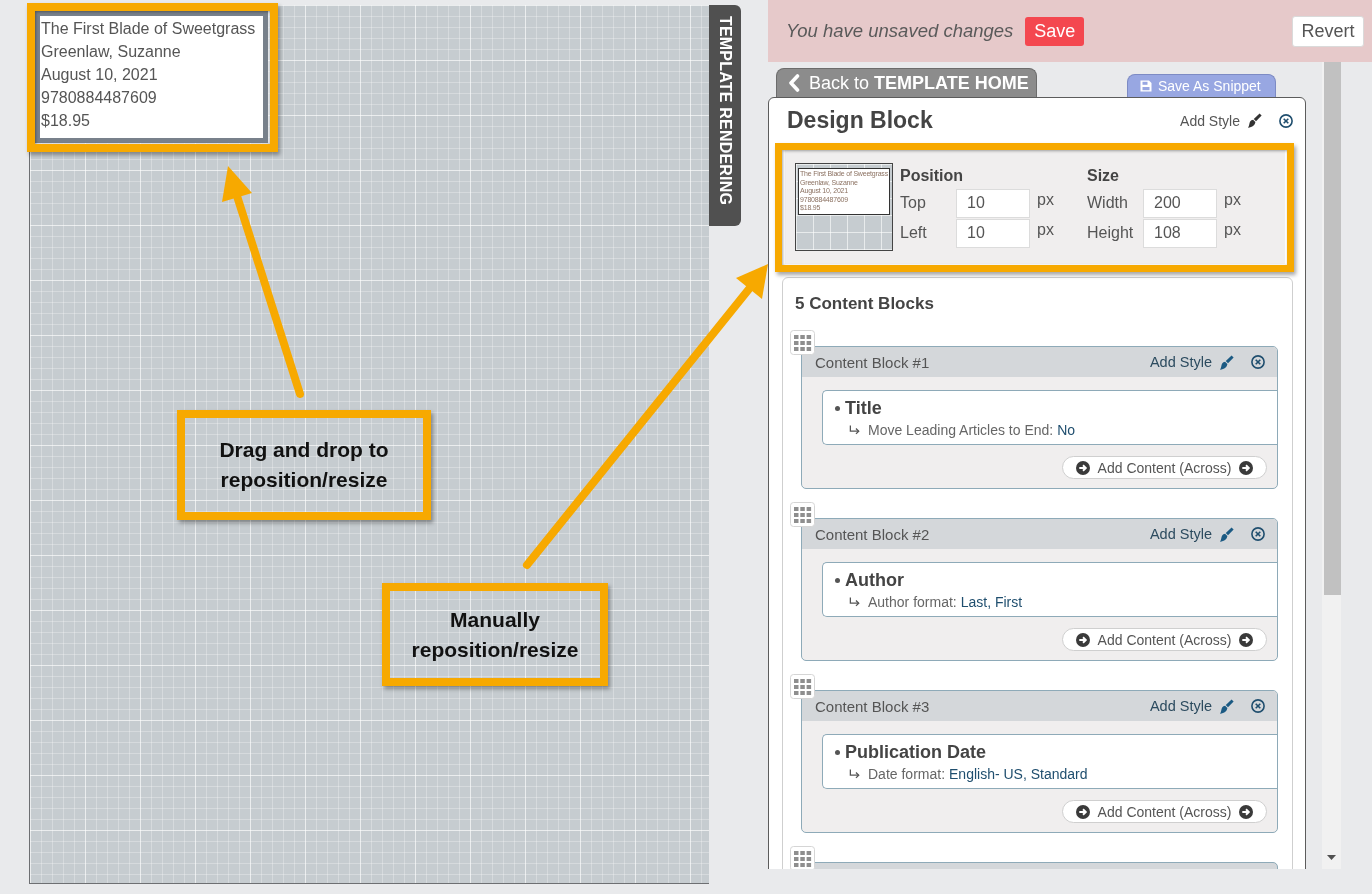  What do you see at coordinates (874, 580) in the screenshot?
I see `content-item-title: Author` at bounding box center [874, 580].